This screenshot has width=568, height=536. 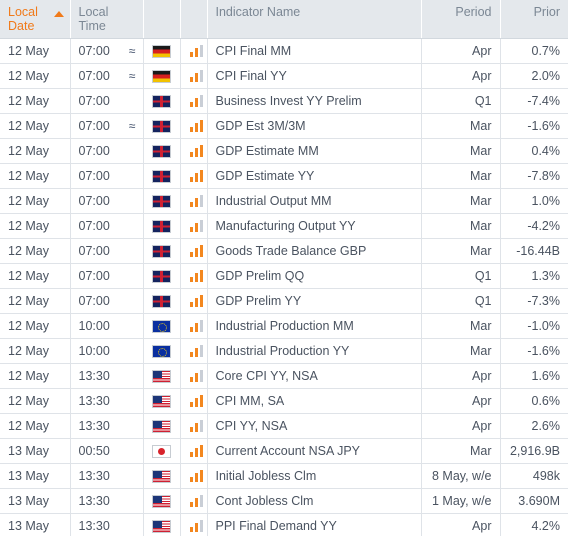 I want to click on table-row: 13 May 13:30 PPI Final Demand YY Apr 4.2%, so click(x=284, y=524).